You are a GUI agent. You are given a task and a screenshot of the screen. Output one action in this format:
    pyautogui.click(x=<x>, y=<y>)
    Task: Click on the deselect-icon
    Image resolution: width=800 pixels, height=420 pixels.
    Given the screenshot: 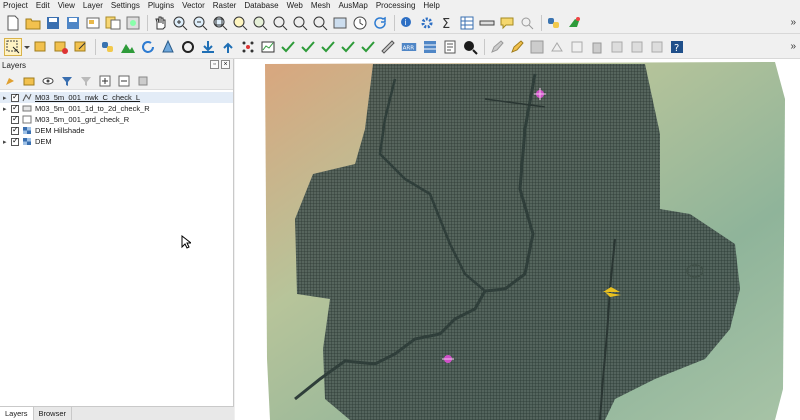 What is the action you would take?
    pyautogui.click(x=61, y=47)
    